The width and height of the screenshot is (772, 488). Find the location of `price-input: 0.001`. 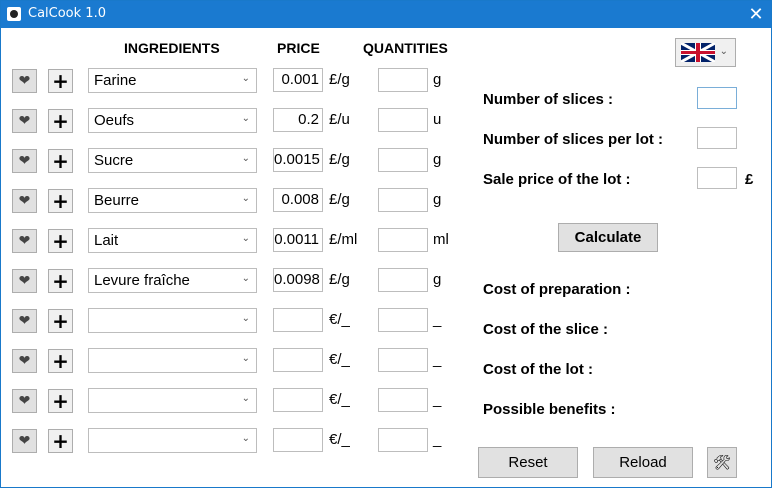

price-input: 0.001 is located at coordinates (298, 80).